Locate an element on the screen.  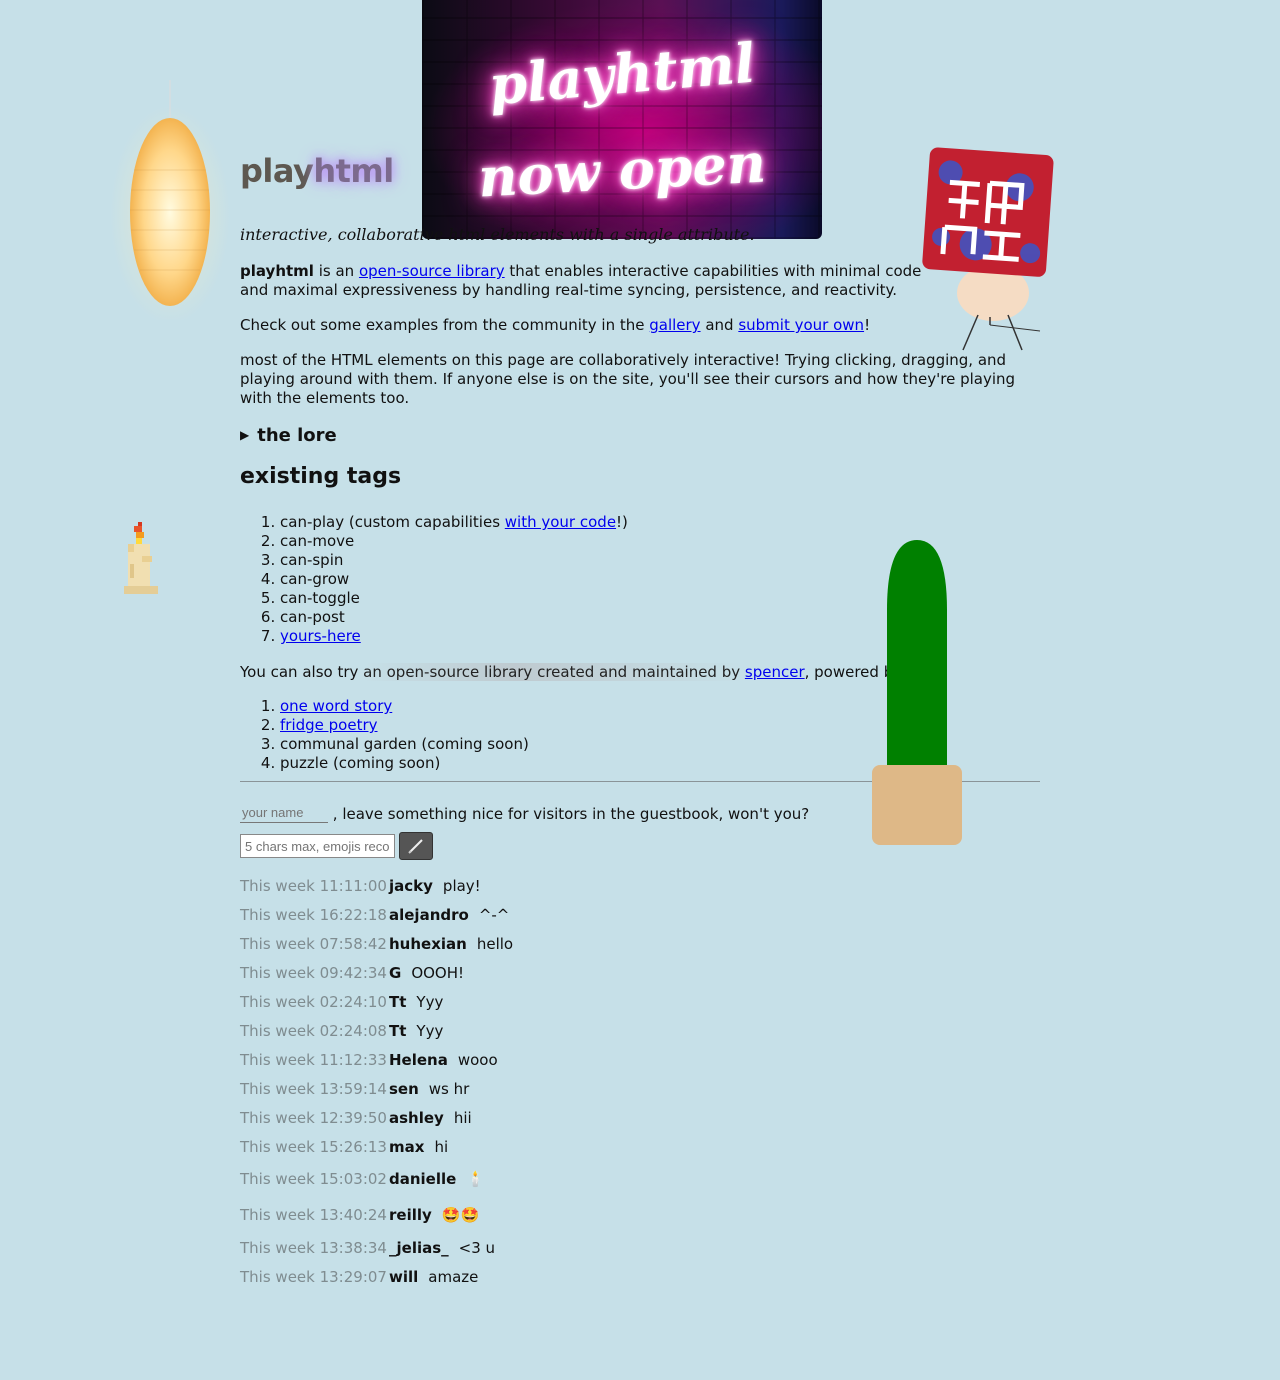
spencer-link: spencer is located at coordinates (775, 672).